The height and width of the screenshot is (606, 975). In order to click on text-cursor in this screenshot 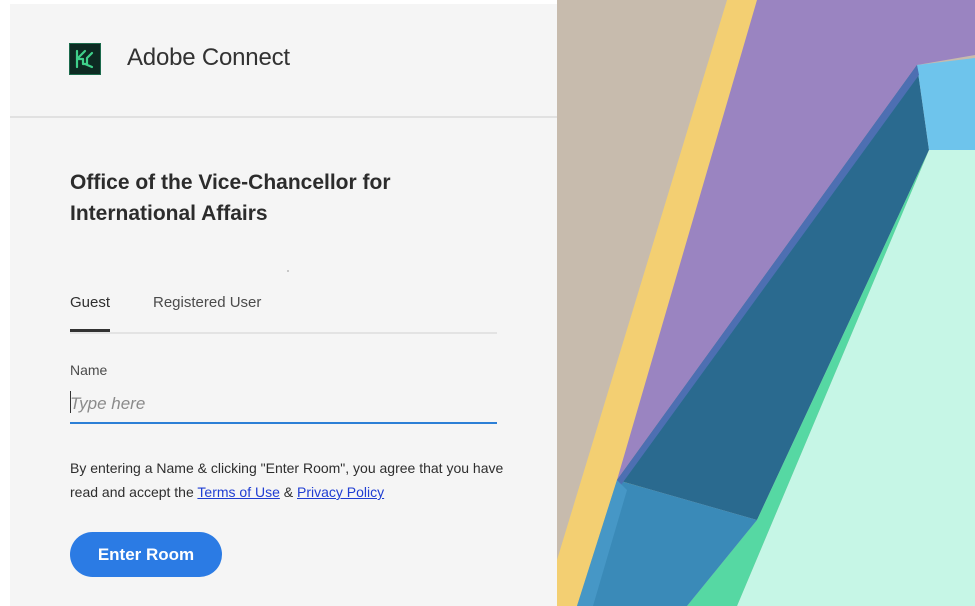, I will do `click(70, 402)`.